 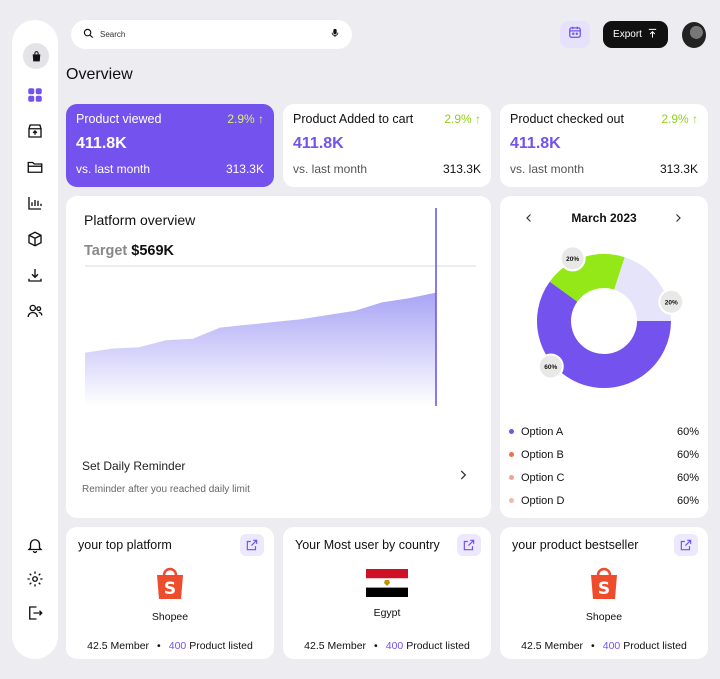 What do you see at coordinates (575, 545) in the screenshot?
I see `card-title: your product bestseller` at bounding box center [575, 545].